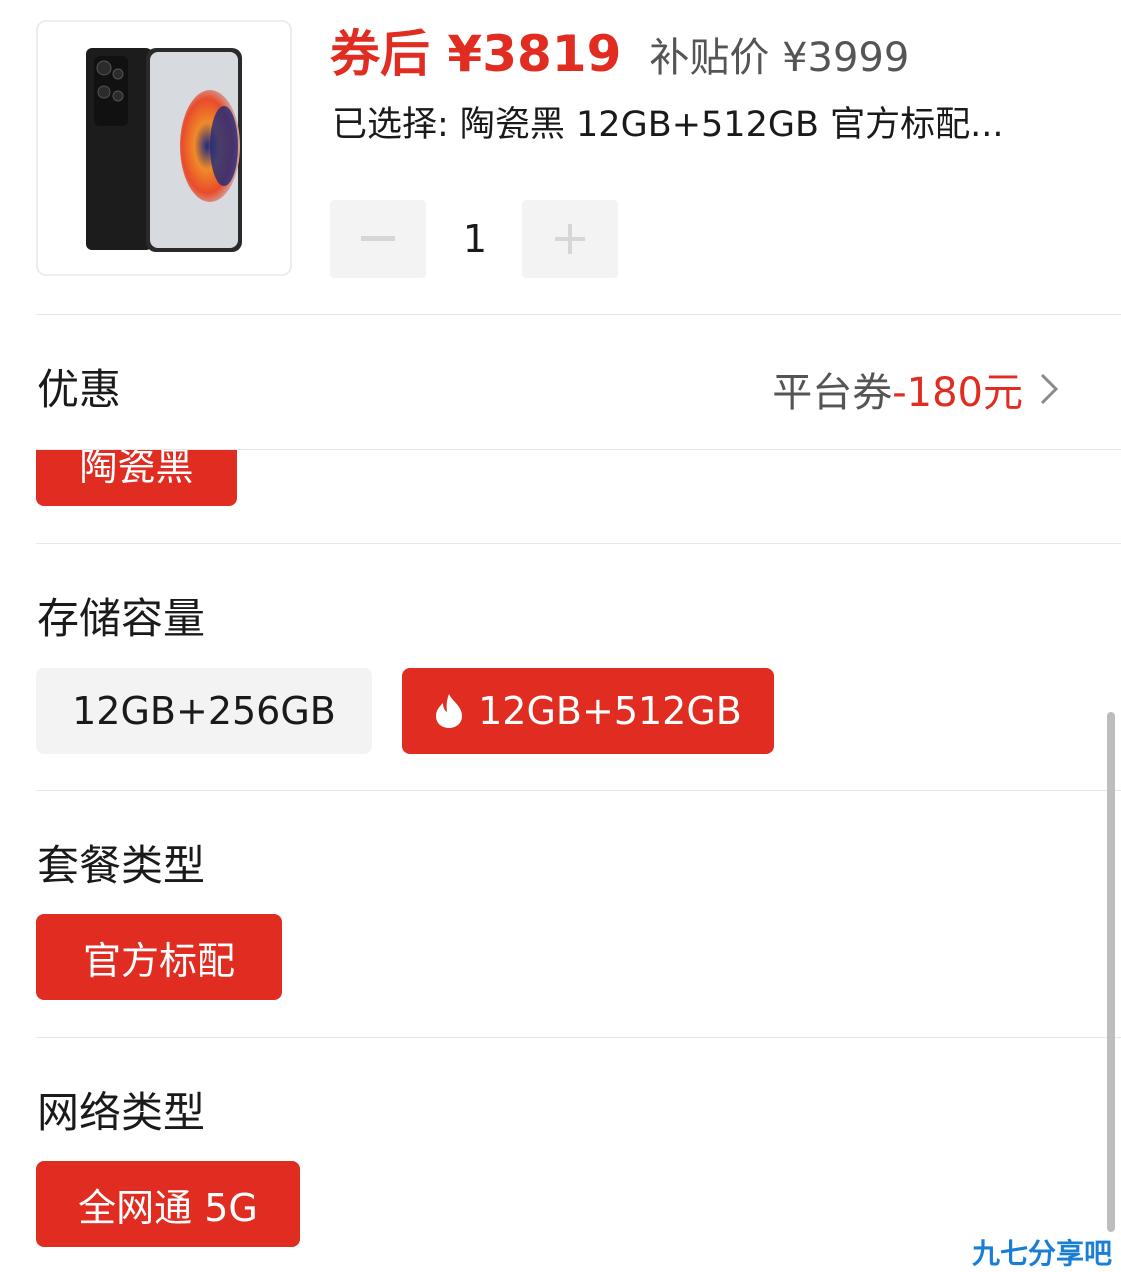 The image size is (1121, 1272). I want to click on network-title: 网络类型, so click(121, 1112).